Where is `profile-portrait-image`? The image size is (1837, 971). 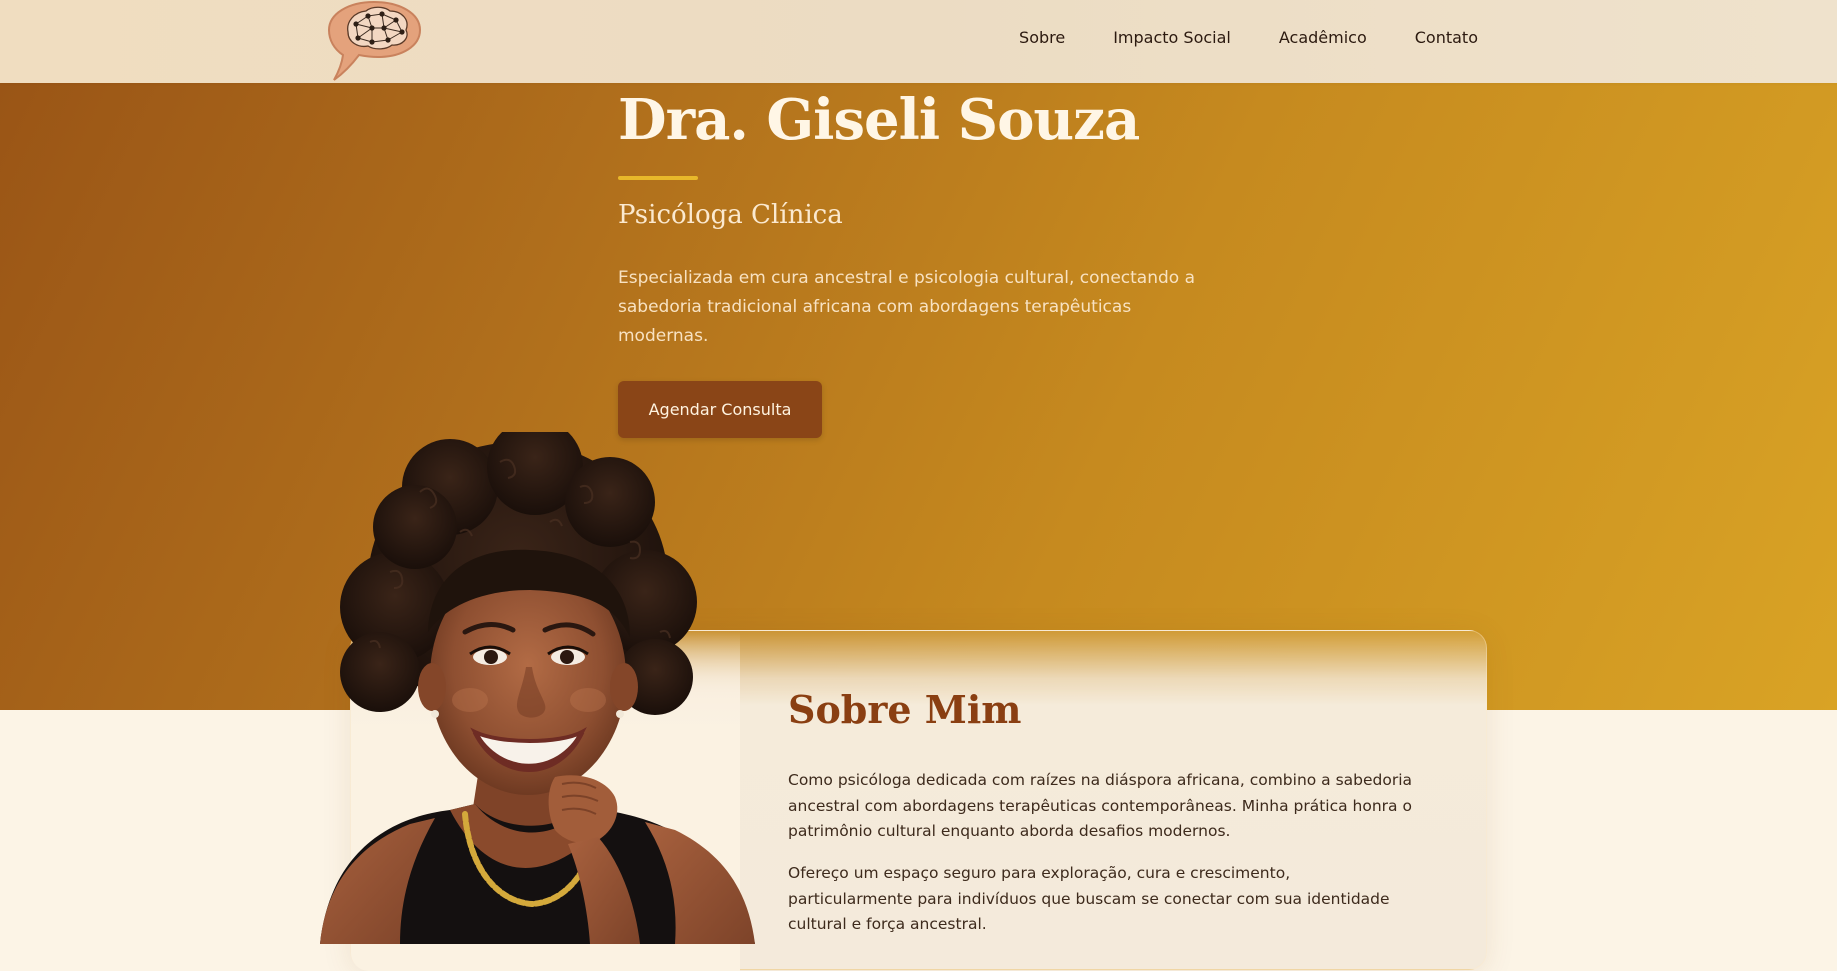 profile-portrait-image is located at coordinates (535, 681).